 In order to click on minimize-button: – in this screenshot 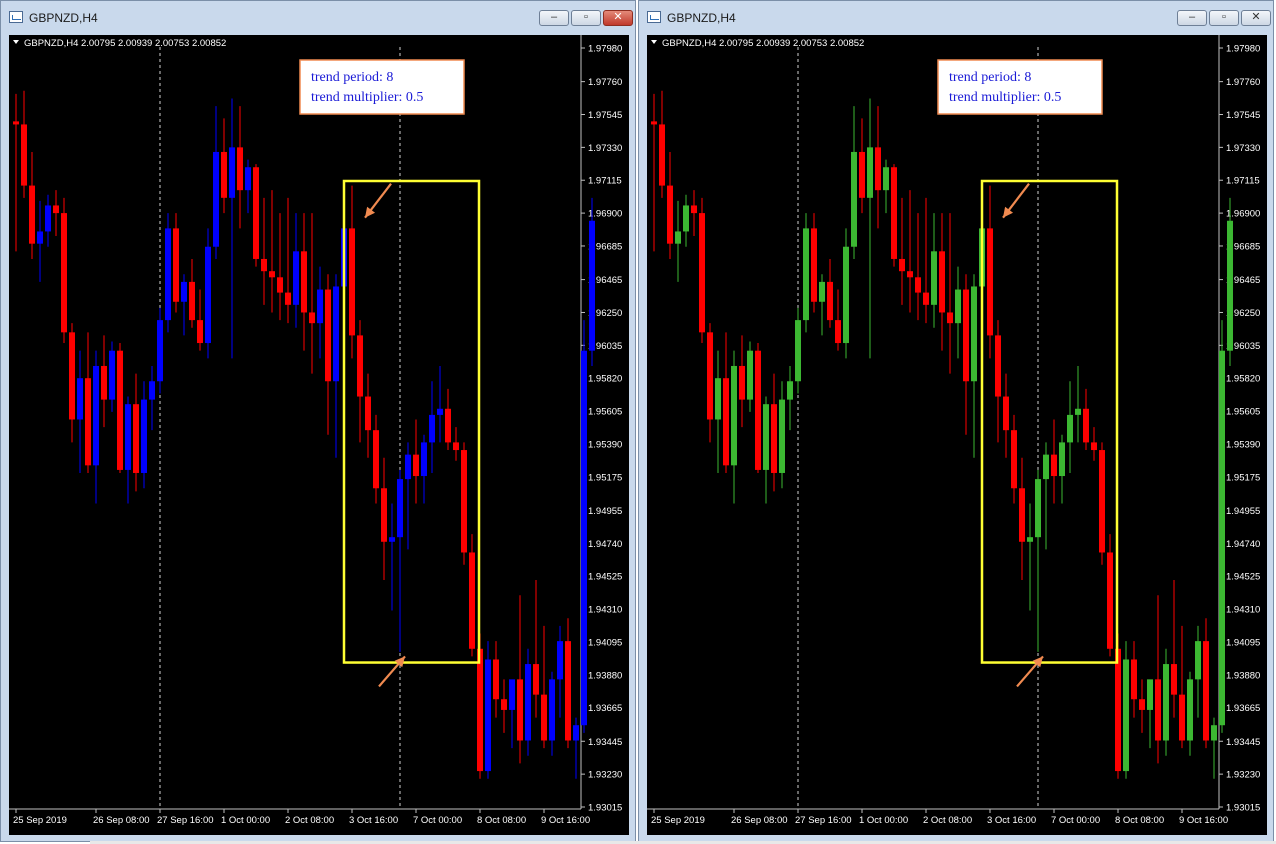, I will do `click(554, 18)`.